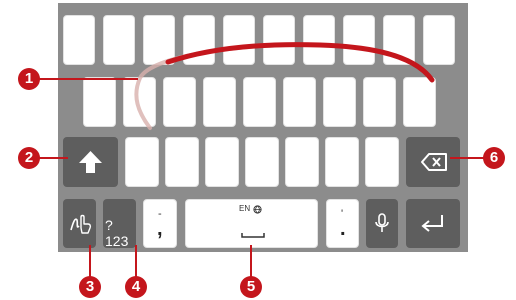  I want to click on comma-key: - ,, so click(160, 223).